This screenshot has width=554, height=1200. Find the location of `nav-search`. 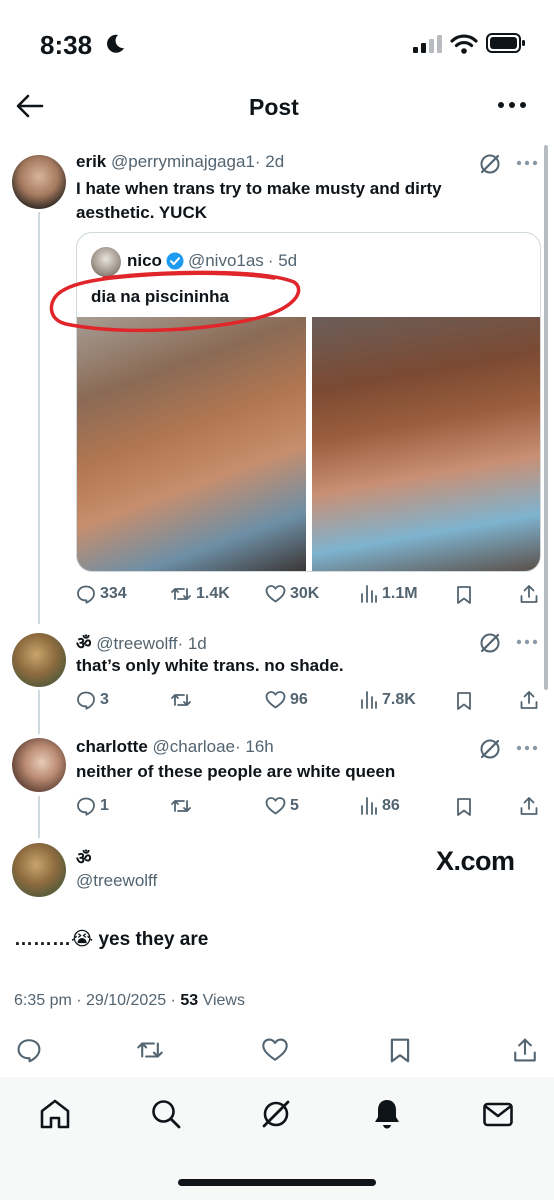

nav-search is located at coordinates (166, 1114).